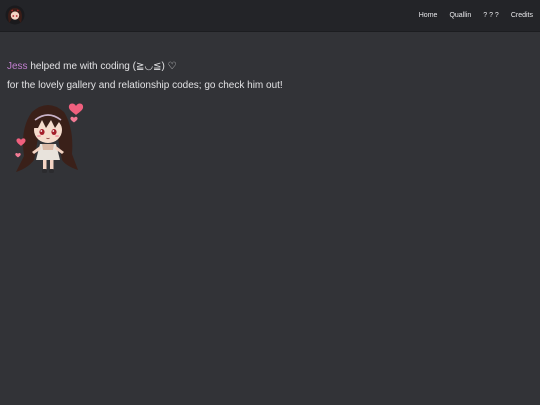 The height and width of the screenshot is (405, 540). Describe the element at coordinates (102, 66) in the screenshot. I see `credit-line-jess-text: helped me with coding (≧◡≦) ♡` at that location.